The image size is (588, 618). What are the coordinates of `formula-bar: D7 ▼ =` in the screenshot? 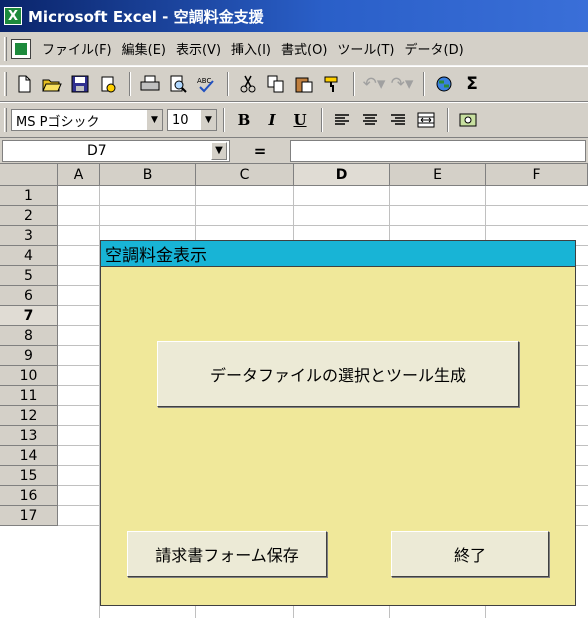 It's located at (294, 151).